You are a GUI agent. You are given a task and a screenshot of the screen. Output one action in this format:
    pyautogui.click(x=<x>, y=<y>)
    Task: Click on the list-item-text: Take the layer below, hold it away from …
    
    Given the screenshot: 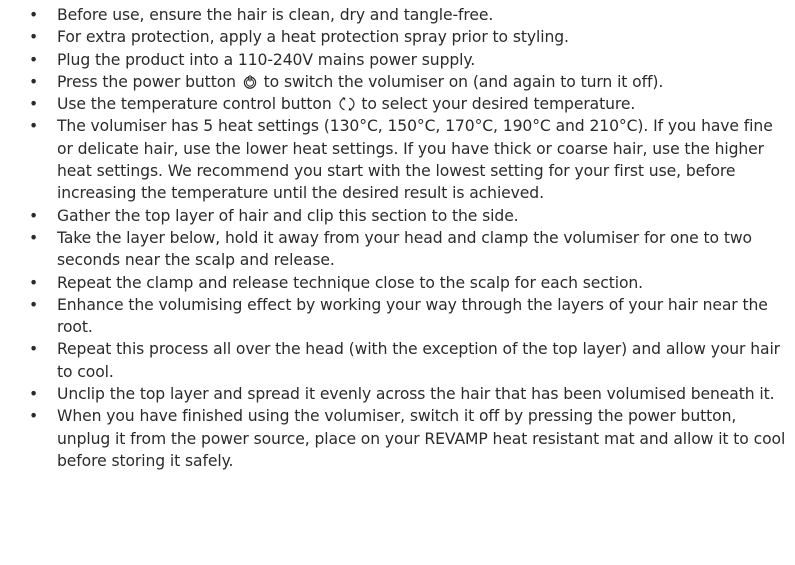 What is the action you would take?
    pyautogui.click(x=404, y=249)
    